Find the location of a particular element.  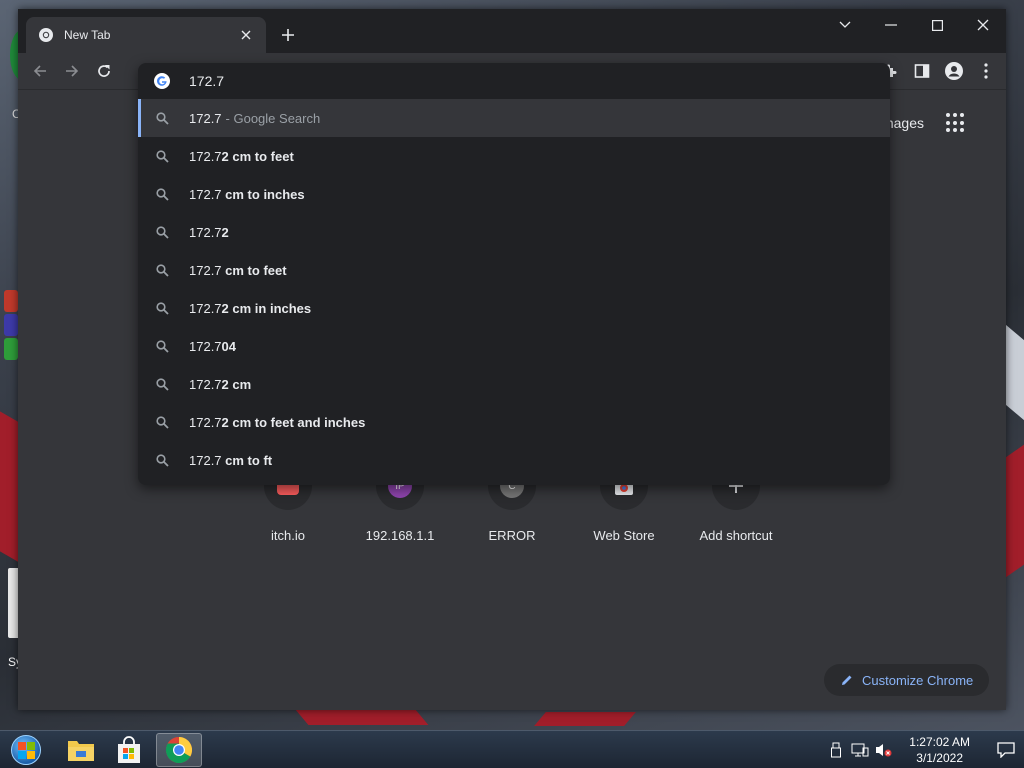

profile-button is located at coordinates (954, 71).